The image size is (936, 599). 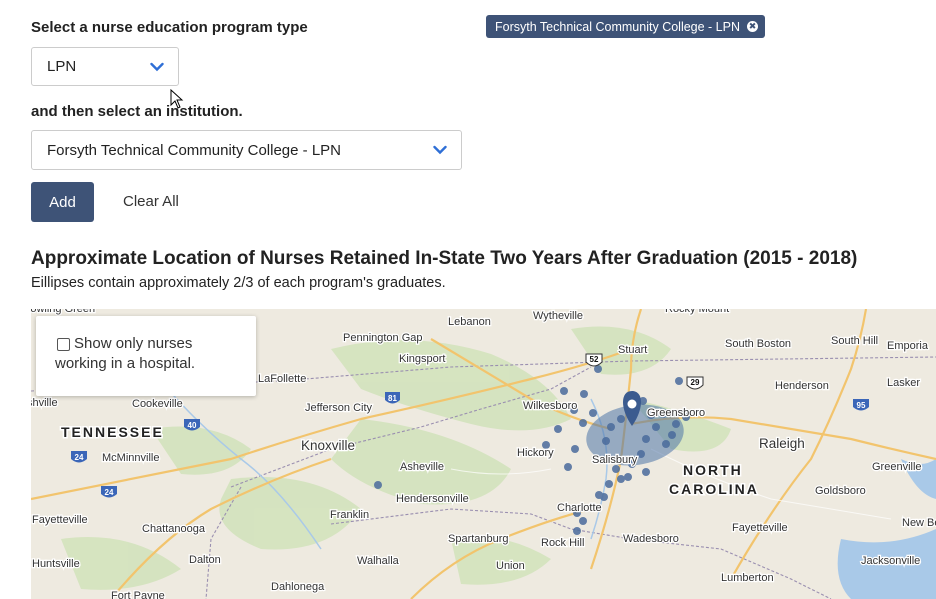 What do you see at coordinates (747, 578) in the screenshot?
I see `svg-text: Lumberton` at bounding box center [747, 578].